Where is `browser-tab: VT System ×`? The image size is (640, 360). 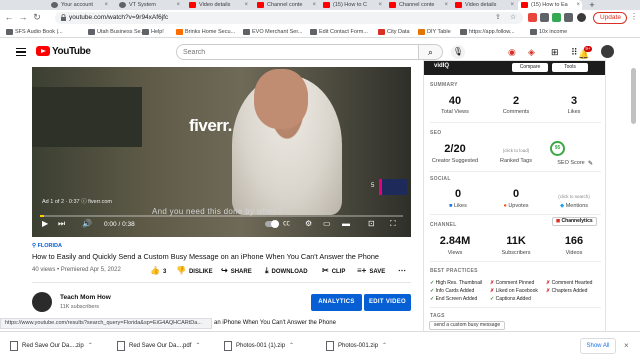
browser-tab: VT System × is located at coordinates (149, 5).